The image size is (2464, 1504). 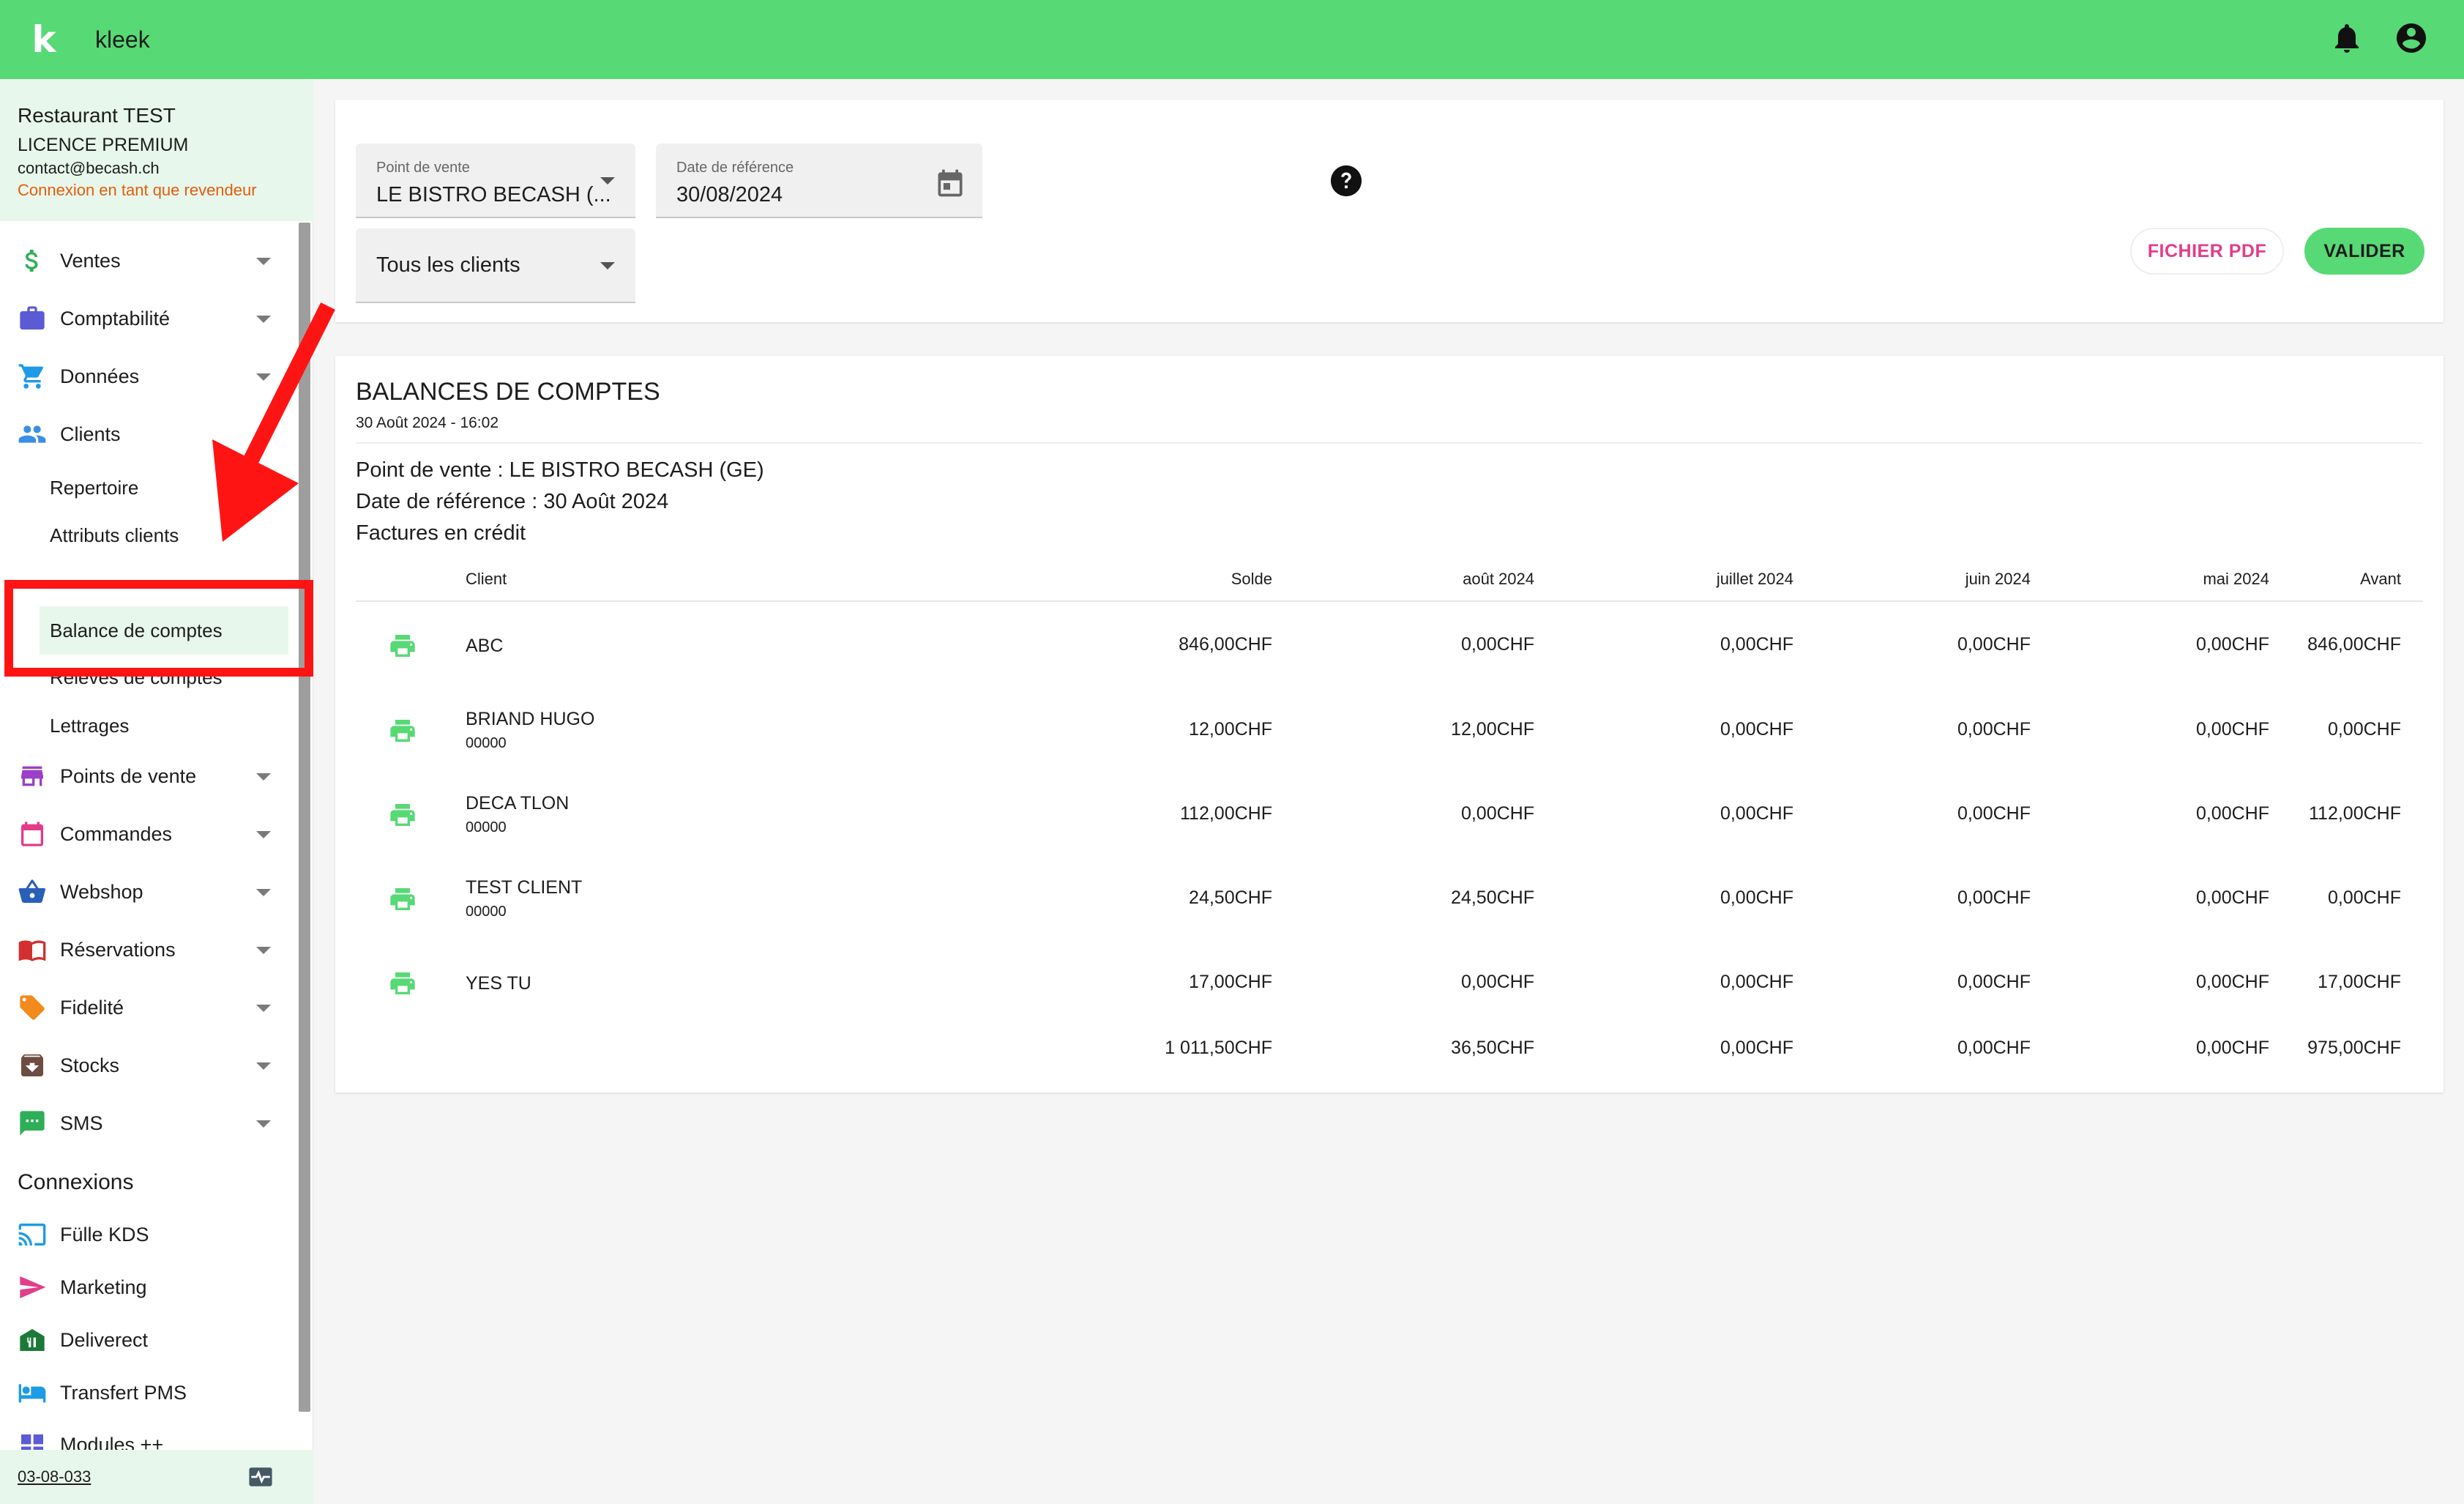 I want to click on sms-icon, so click(x=32, y=1123).